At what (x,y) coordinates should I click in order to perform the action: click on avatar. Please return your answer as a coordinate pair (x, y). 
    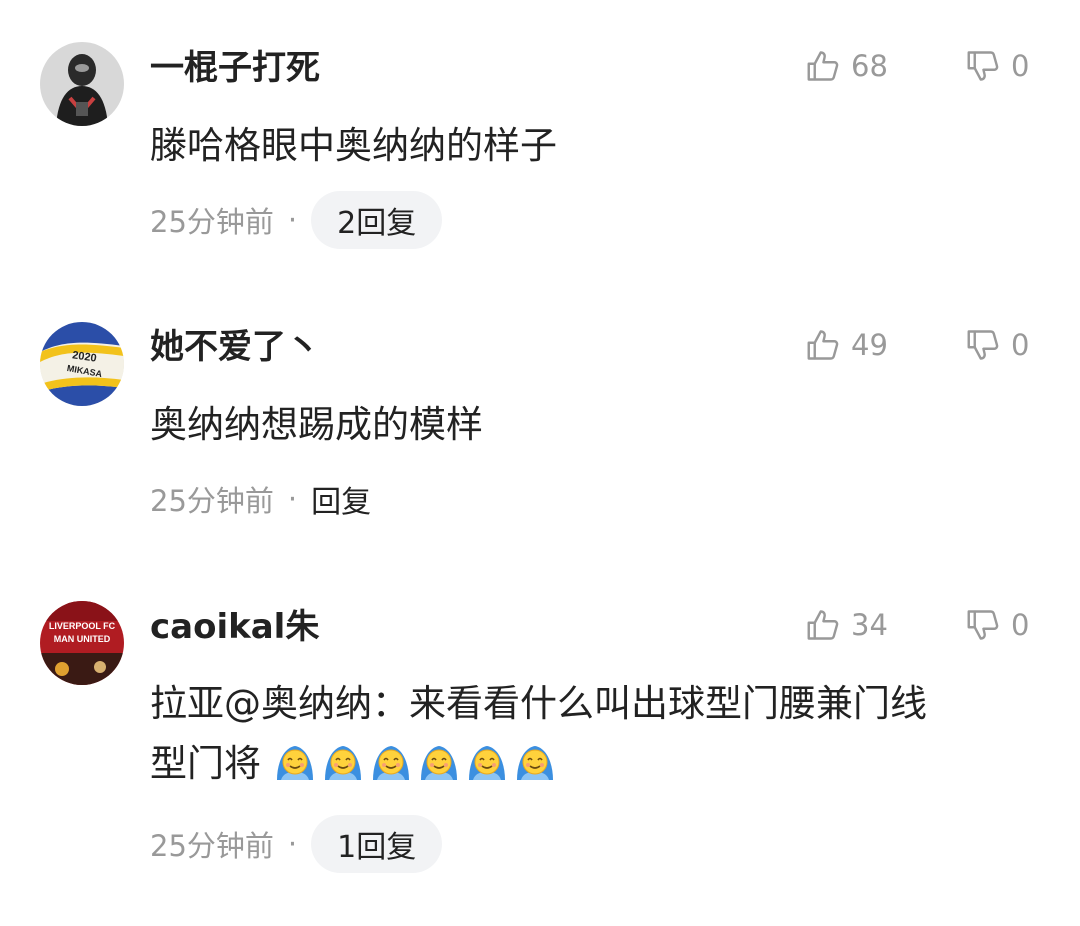
    Looking at the image, I should click on (82, 84).